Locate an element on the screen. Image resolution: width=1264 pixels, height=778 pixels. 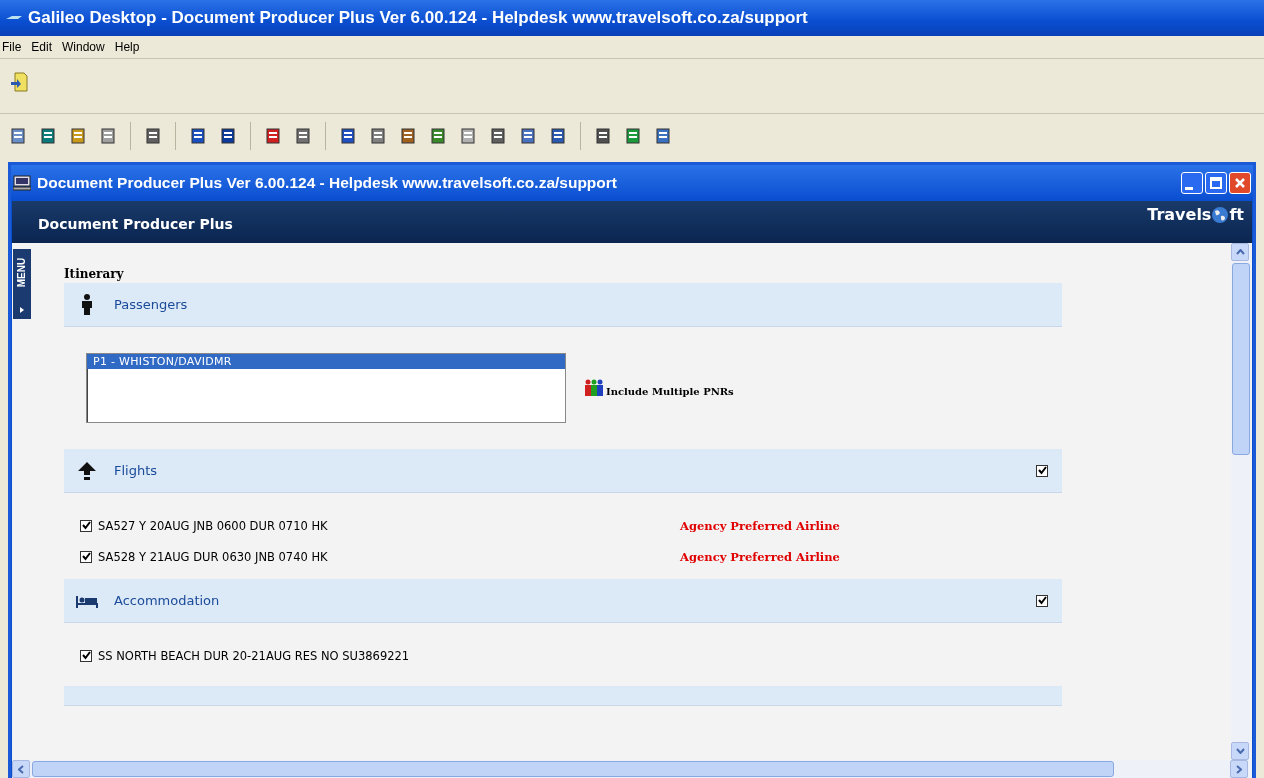
maximize-button is located at coordinates (1216, 183).